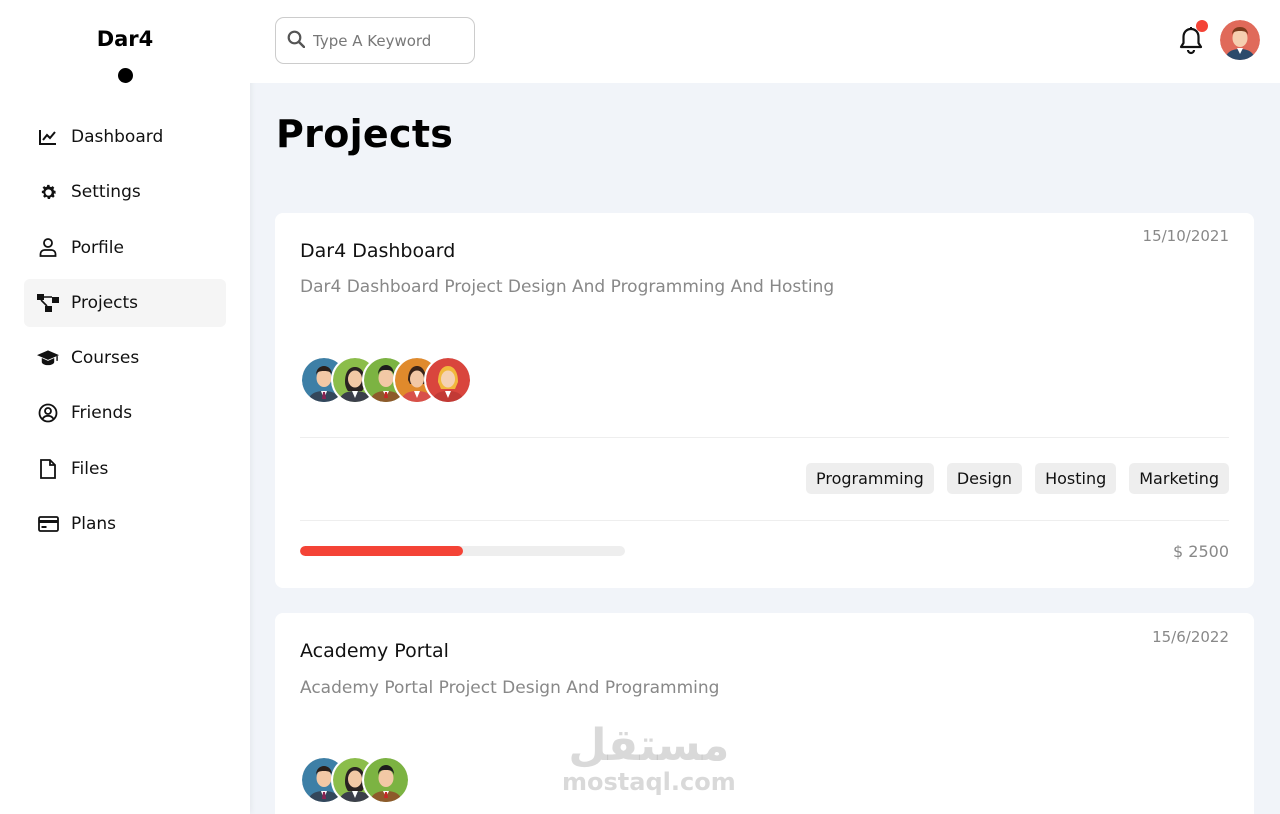  I want to click on page-title: Projects, so click(365, 134).